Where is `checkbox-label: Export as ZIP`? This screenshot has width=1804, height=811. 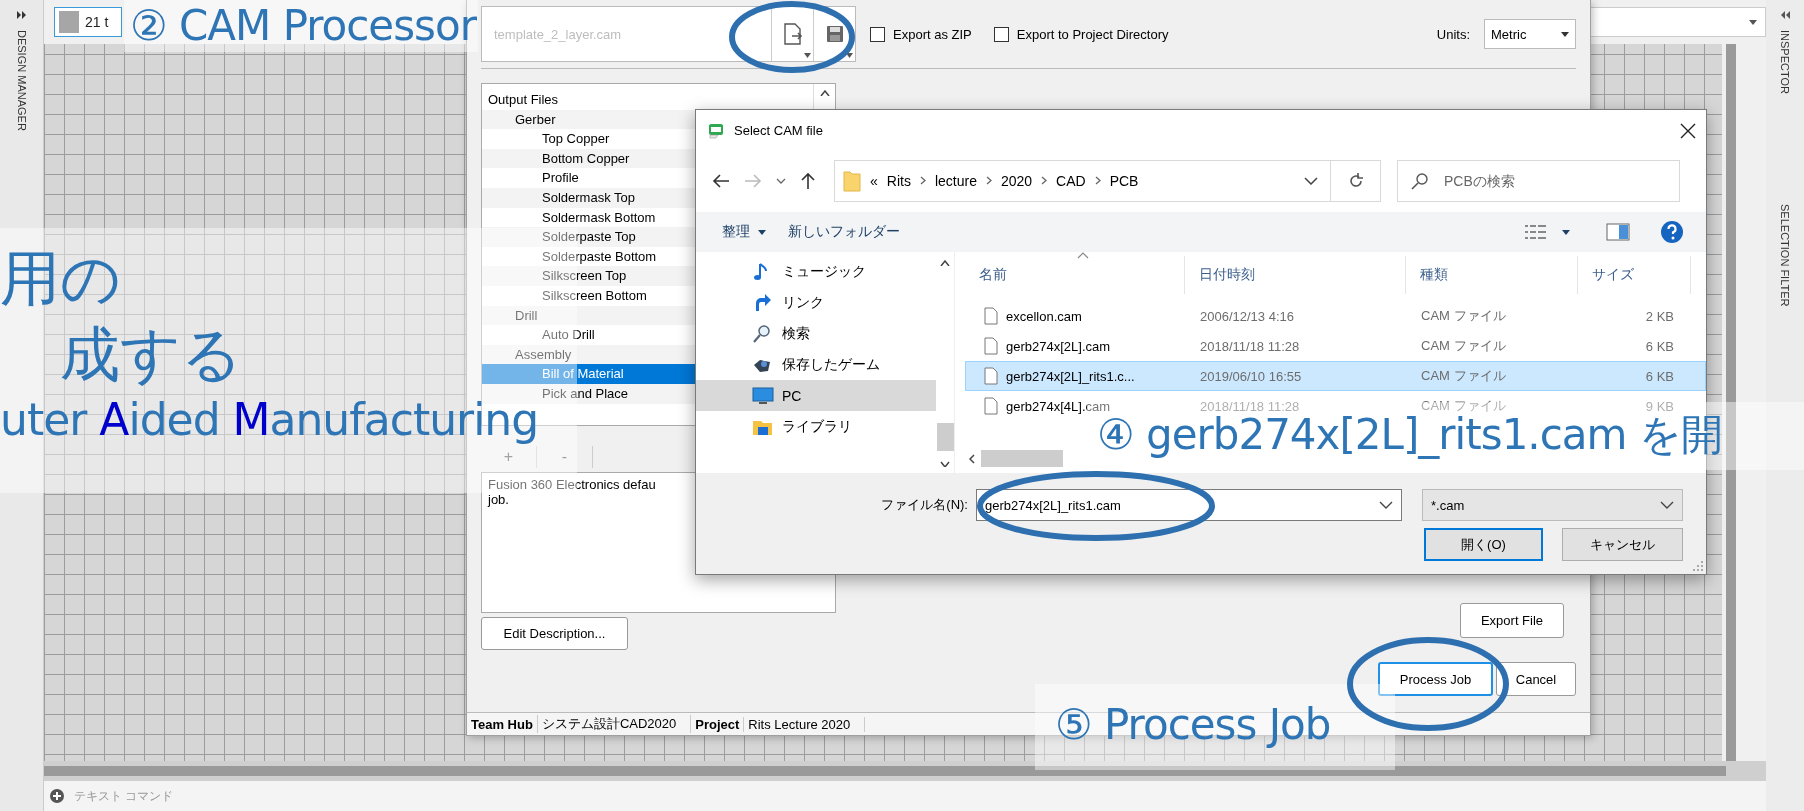 checkbox-label: Export as ZIP is located at coordinates (932, 34).